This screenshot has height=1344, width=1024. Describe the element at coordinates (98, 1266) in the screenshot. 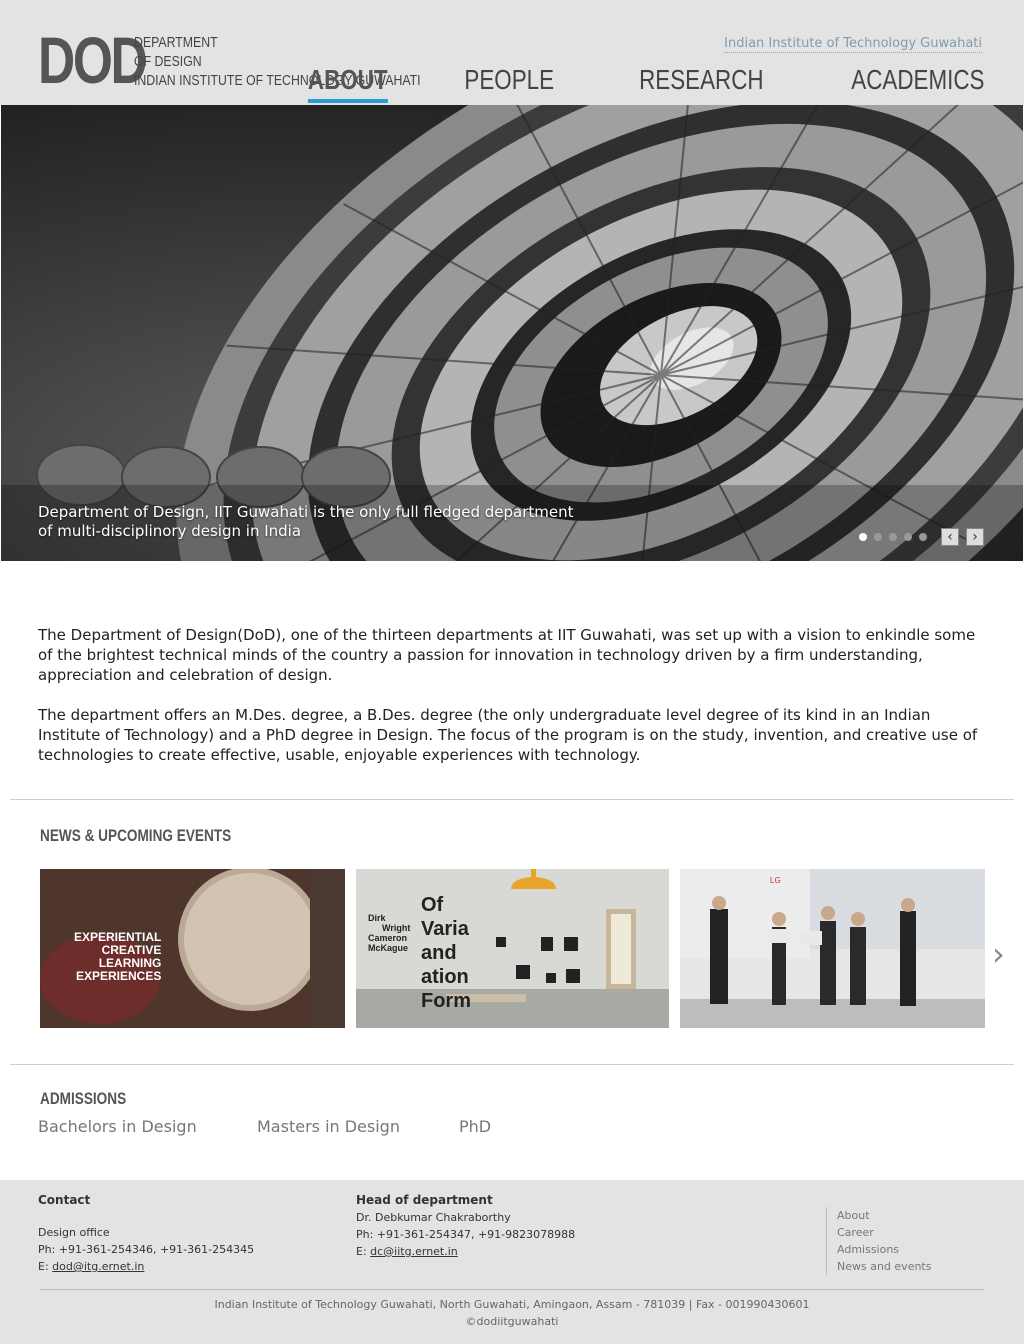

I see `office-email-link: dod@itg.ernet.in` at that location.